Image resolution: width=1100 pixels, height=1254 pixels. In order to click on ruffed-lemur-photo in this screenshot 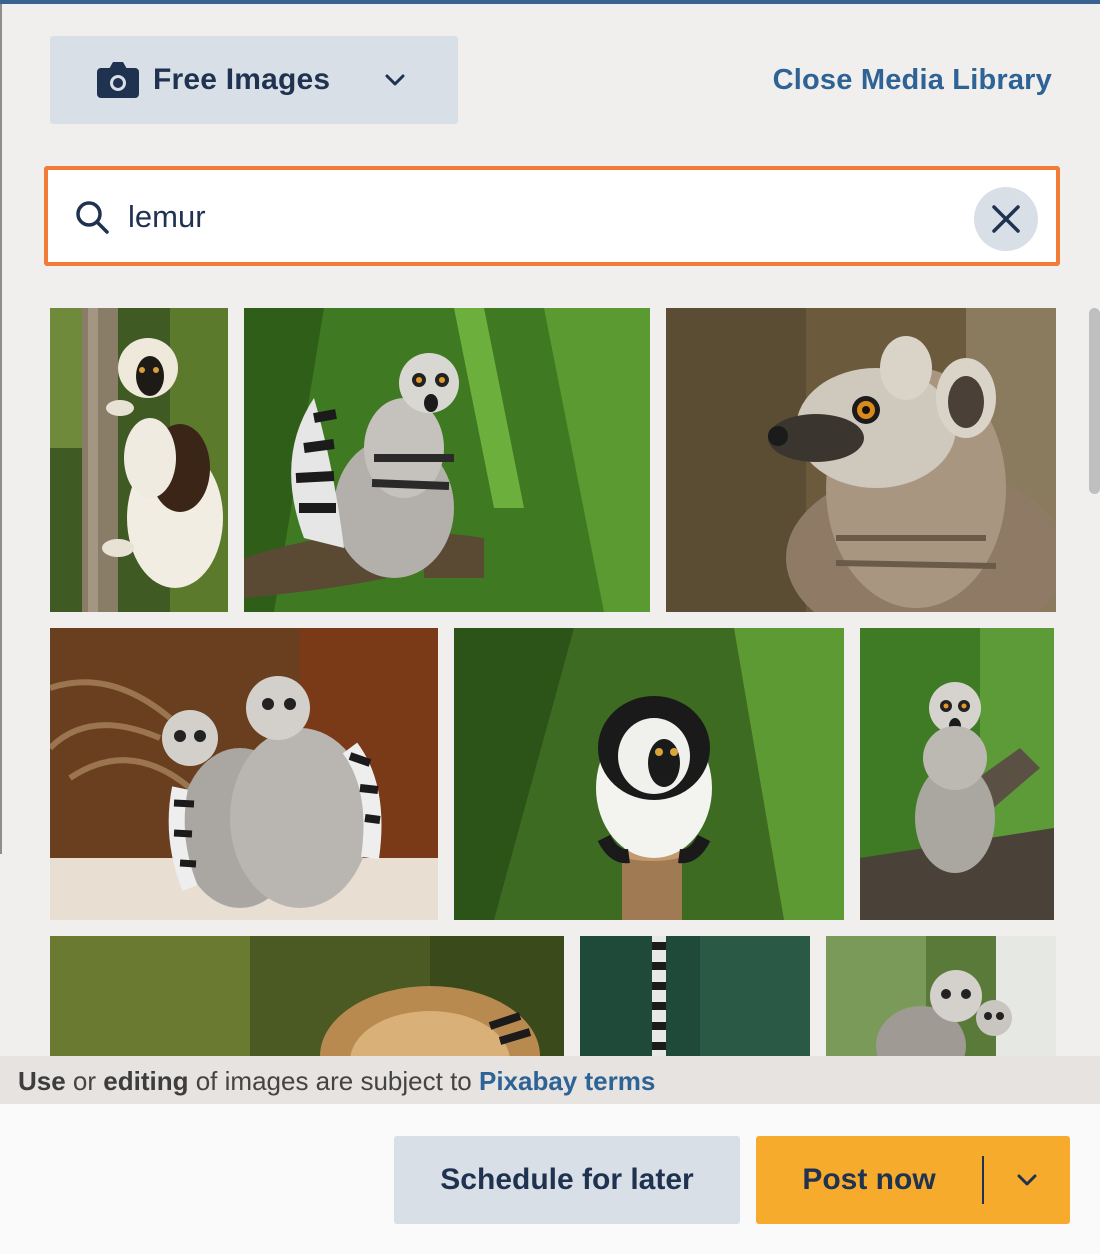, I will do `click(649, 774)`.